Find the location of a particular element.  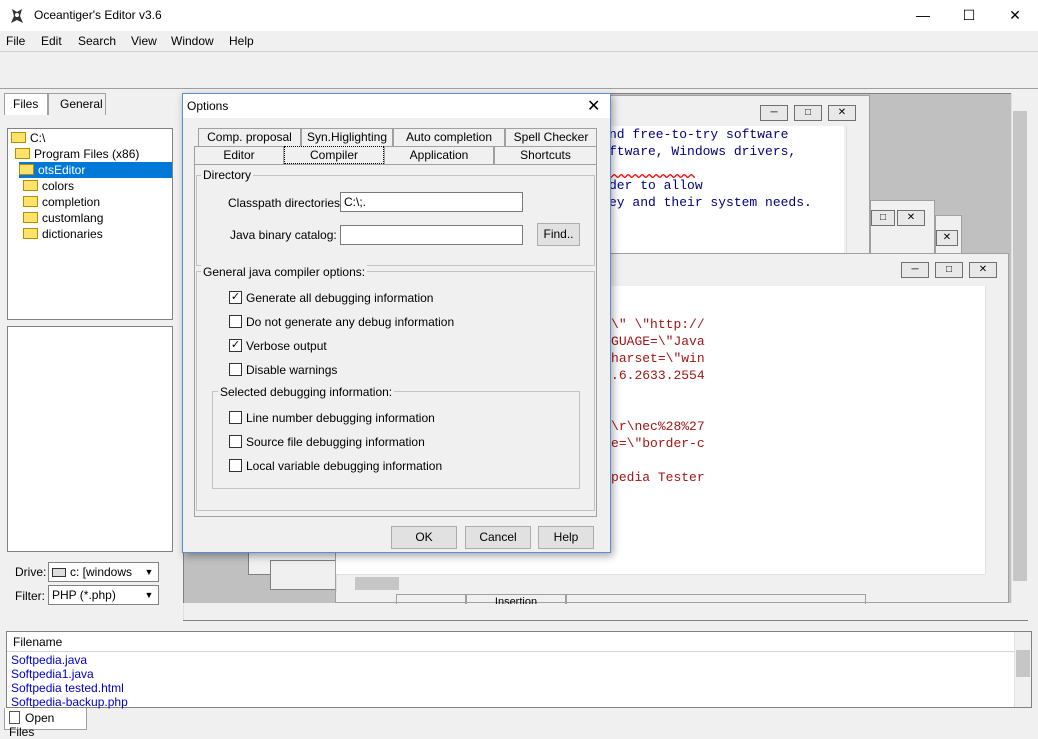

tab-files-label: Files is located at coordinates (26, 104).